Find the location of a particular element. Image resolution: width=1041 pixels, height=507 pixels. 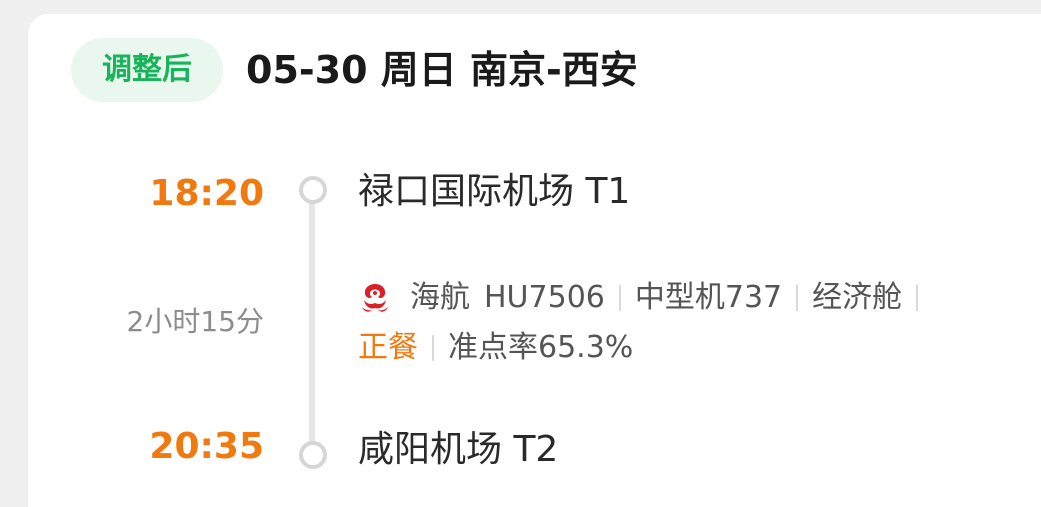

adjusted-badge: 调整后 is located at coordinates (147, 70).